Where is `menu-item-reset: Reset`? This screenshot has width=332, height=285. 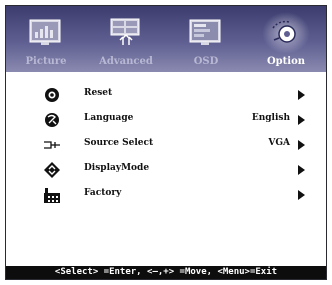 menu-item-reset: Reset is located at coordinates (166, 95).